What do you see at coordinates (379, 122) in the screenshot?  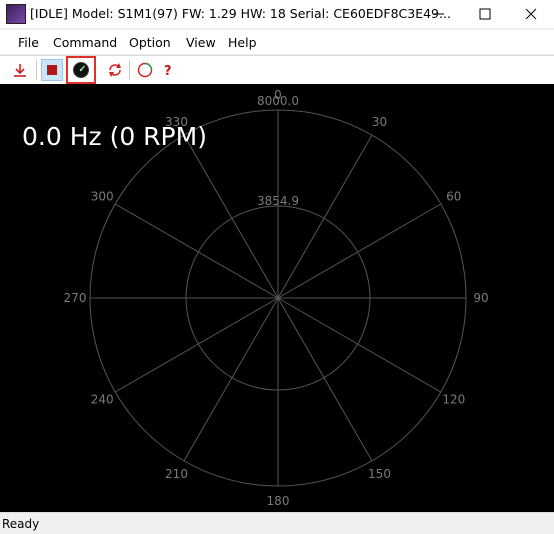 I see `angle-label: 30` at bounding box center [379, 122].